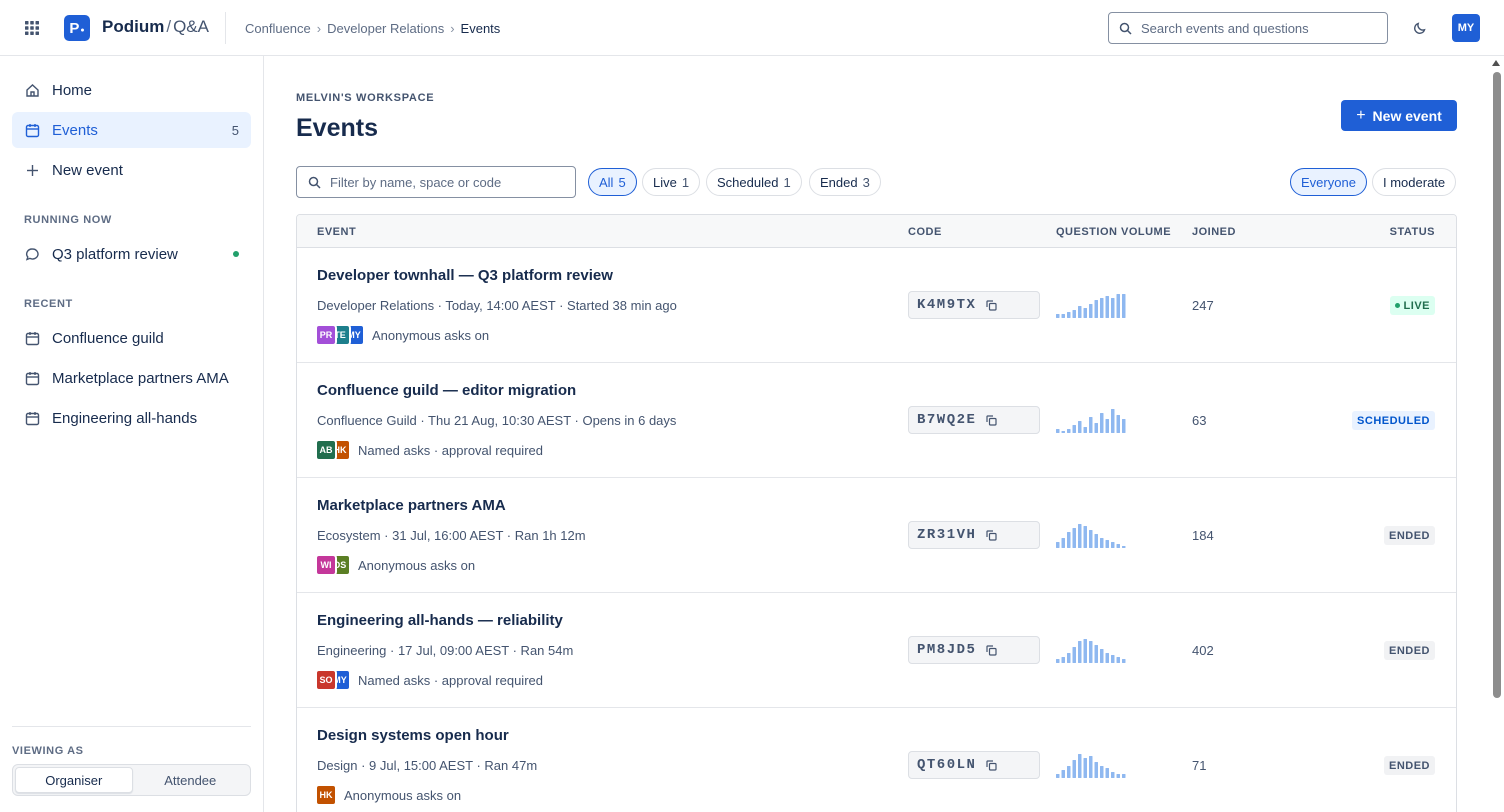  What do you see at coordinates (413, 735) in the screenshot?
I see `event-name: Design systems open hour` at bounding box center [413, 735].